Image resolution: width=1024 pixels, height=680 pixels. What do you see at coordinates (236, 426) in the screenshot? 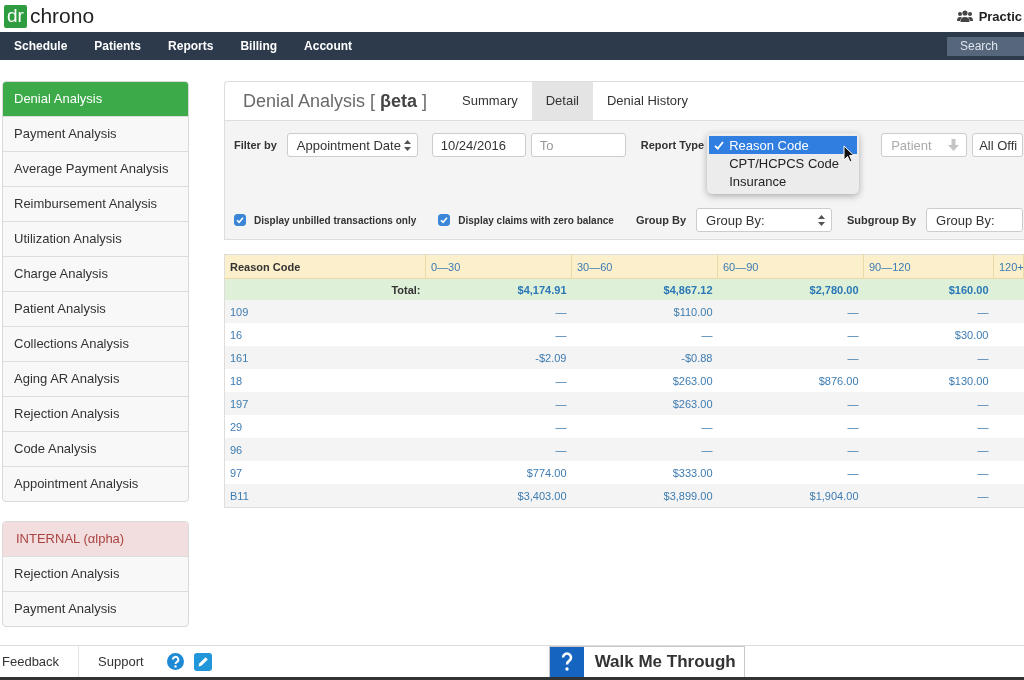
I see `reason-code-link: 29` at bounding box center [236, 426].